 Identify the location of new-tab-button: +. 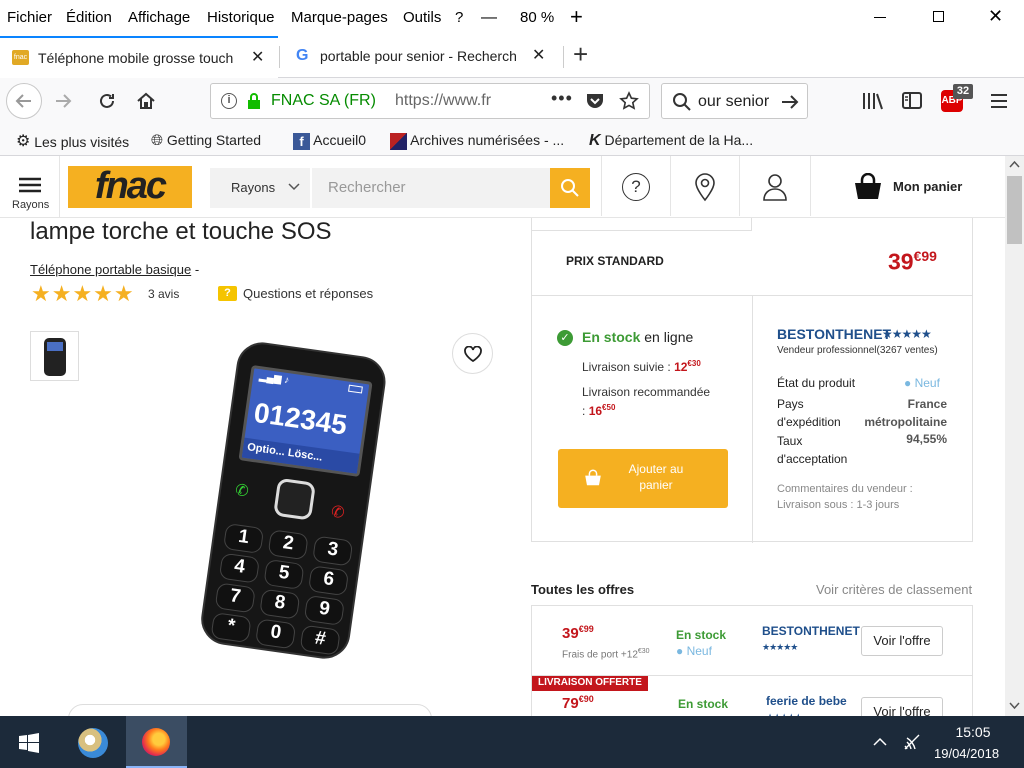
(580, 54).